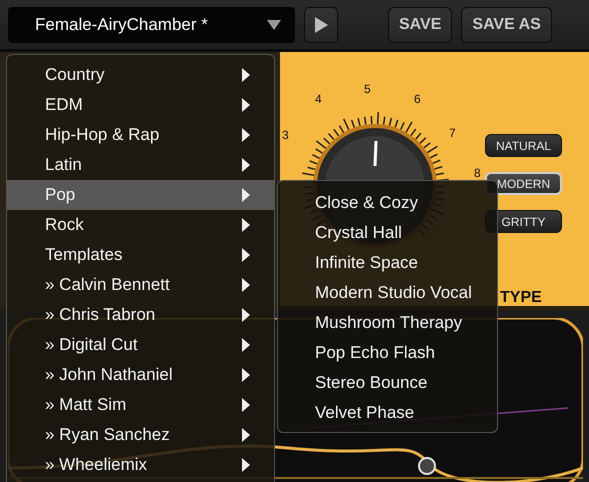 The width and height of the screenshot is (589, 482). What do you see at coordinates (521, 298) in the screenshot?
I see `type-label: TYPE` at bounding box center [521, 298].